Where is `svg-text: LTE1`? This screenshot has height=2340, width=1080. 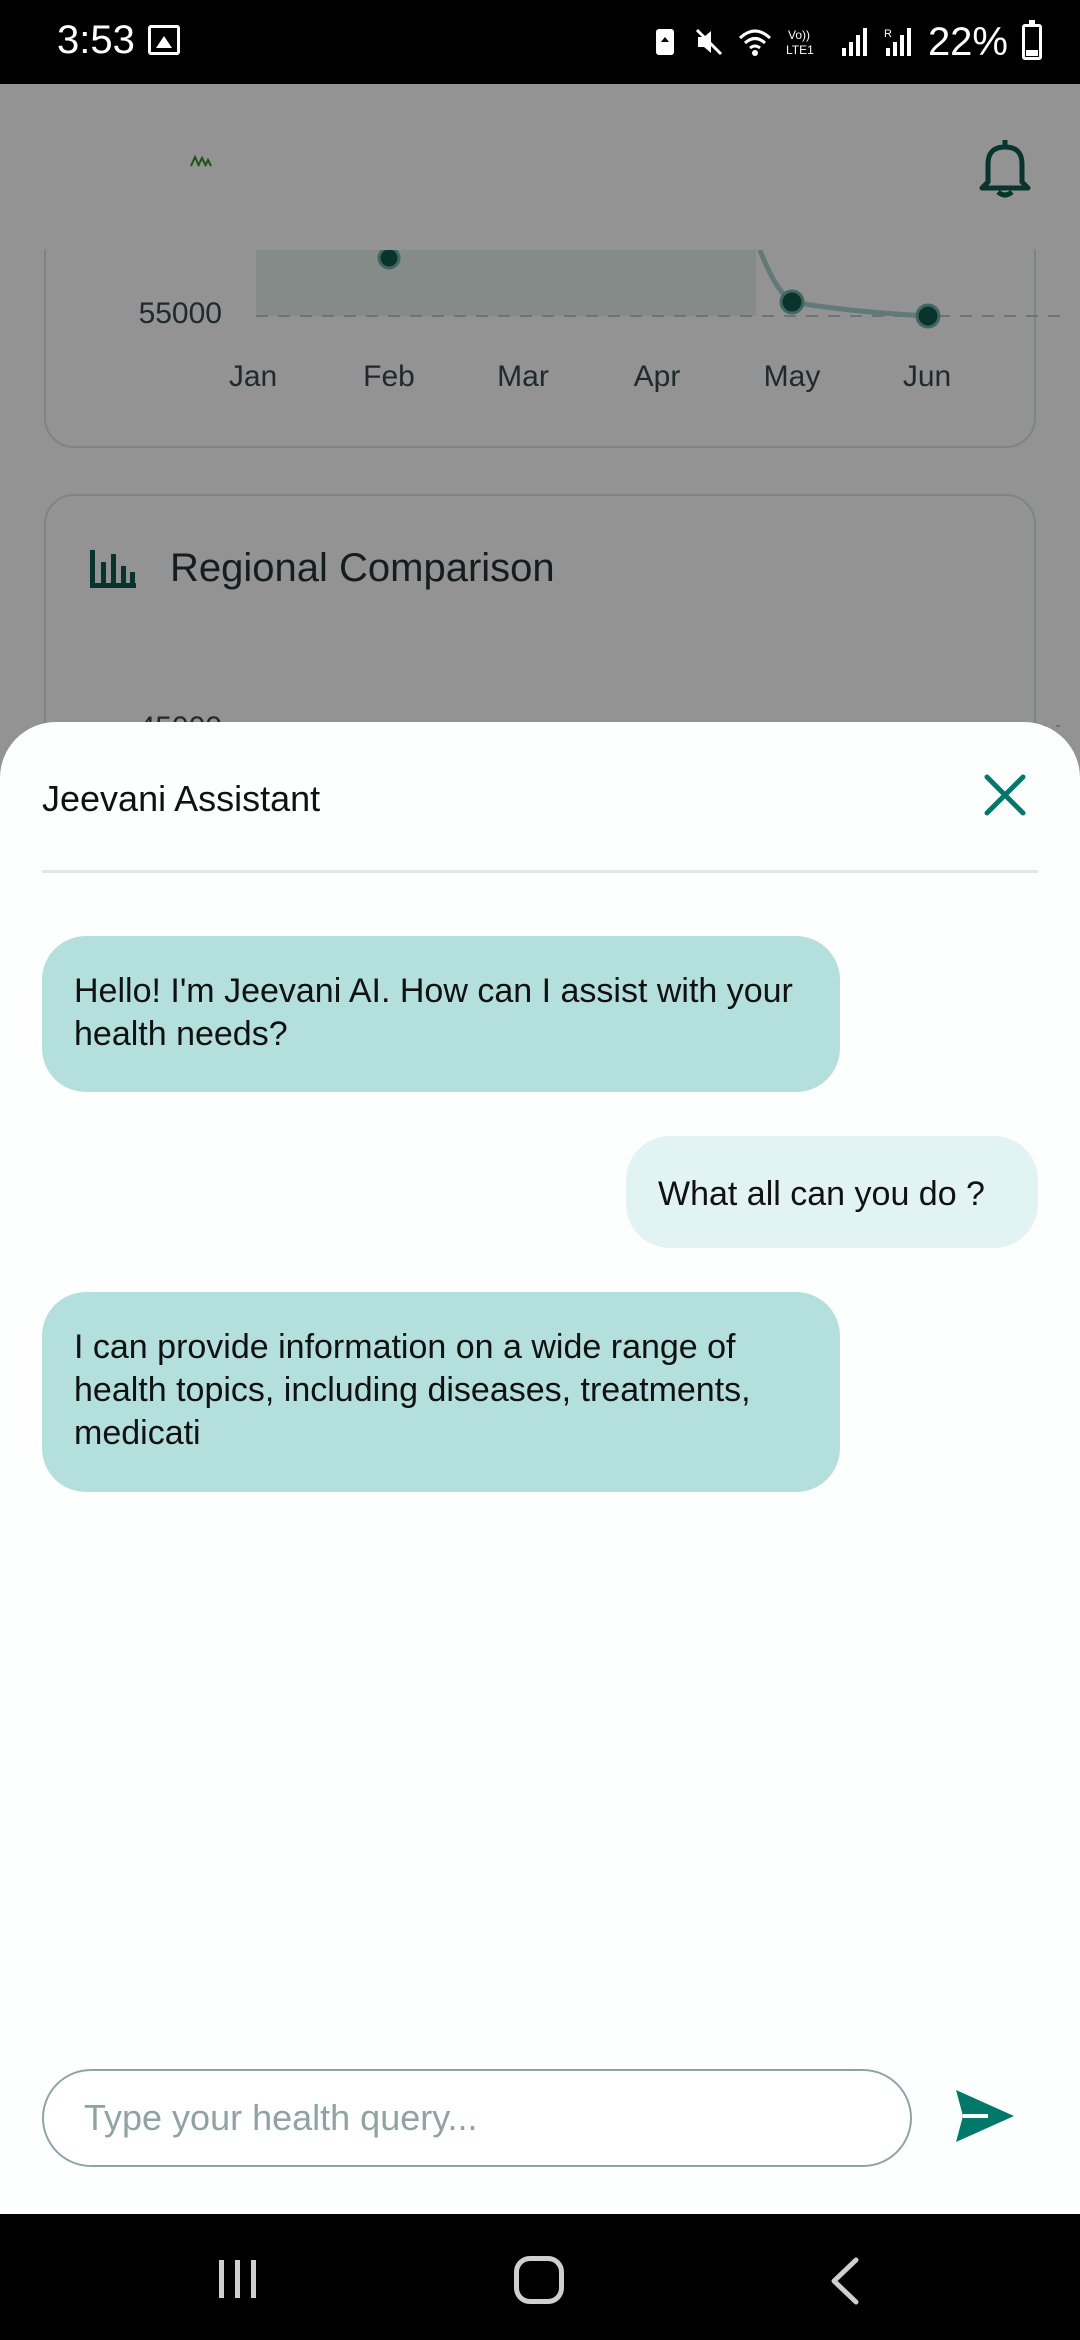 svg-text: LTE1 is located at coordinates (800, 50).